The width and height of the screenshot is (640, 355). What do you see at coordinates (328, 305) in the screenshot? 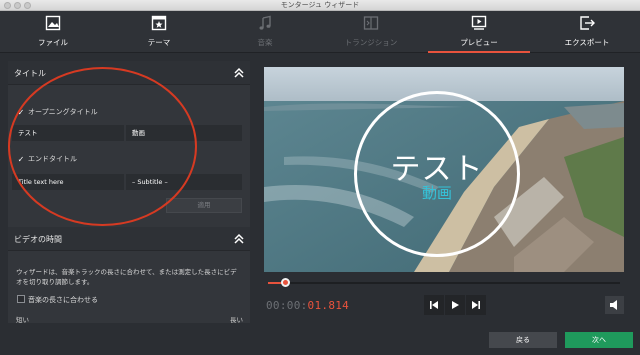
I see `timecode-value: 01.814` at bounding box center [328, 305].